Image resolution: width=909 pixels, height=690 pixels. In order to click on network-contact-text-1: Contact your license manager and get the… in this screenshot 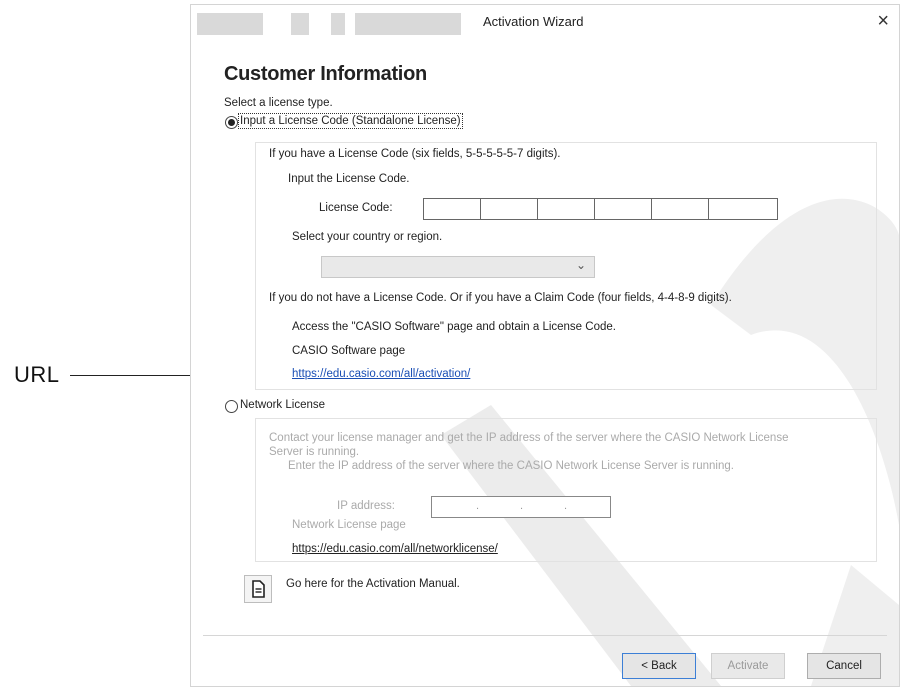, I will do `click(529, 438)`.